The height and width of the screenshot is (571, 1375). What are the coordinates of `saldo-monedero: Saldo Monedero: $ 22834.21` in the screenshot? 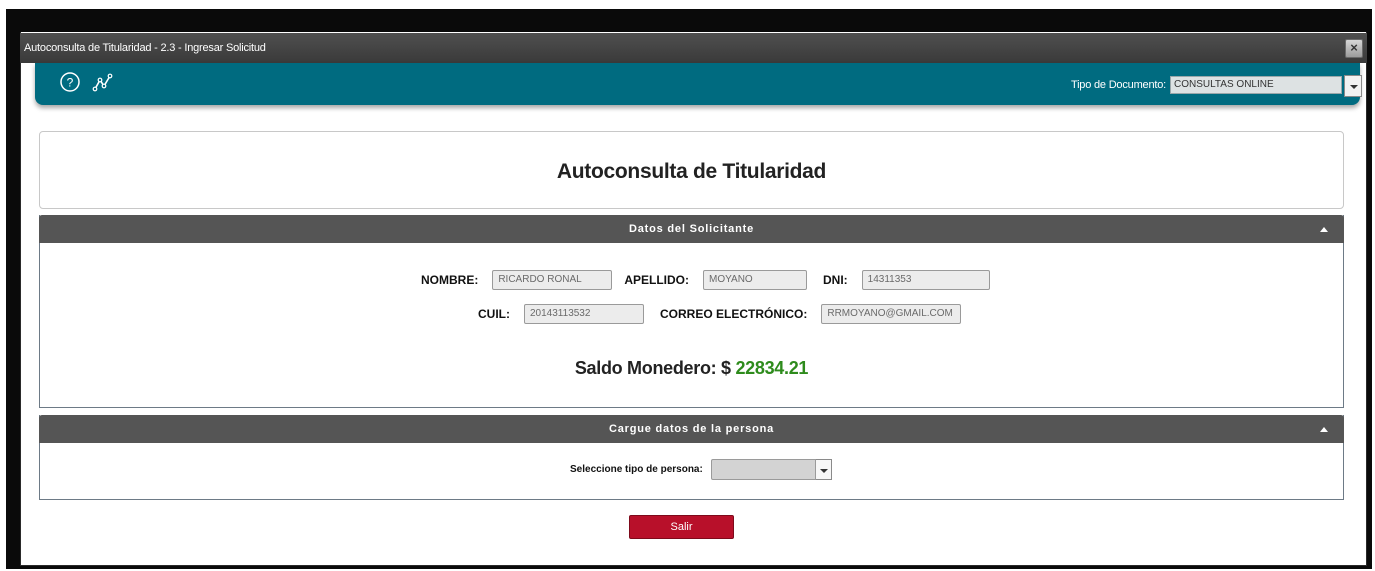 It's located at (691, 368).